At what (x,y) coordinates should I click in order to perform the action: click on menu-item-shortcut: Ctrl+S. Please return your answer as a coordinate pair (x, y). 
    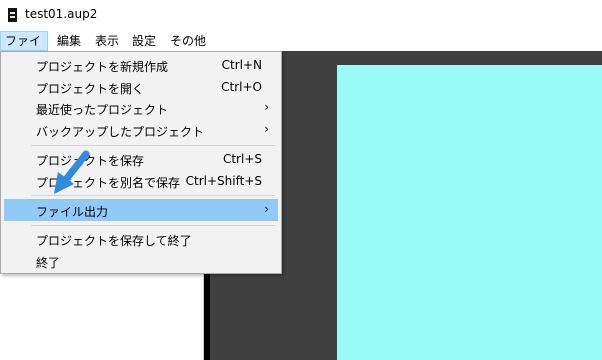
    Looking at the image, I should click on (242, 159).